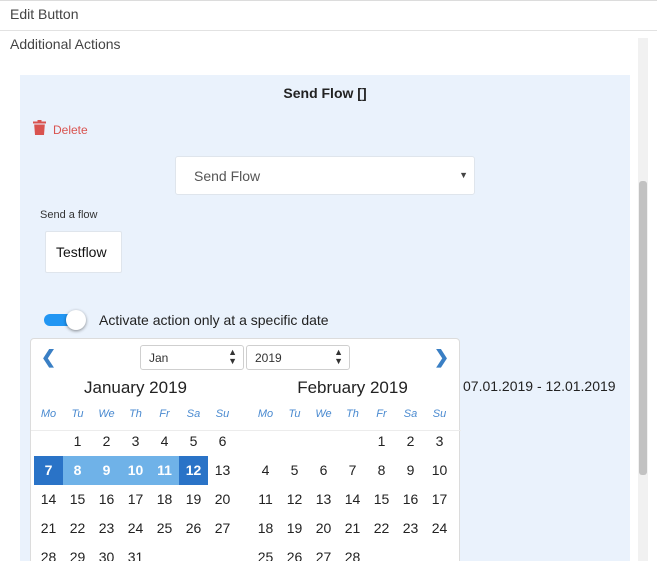 This screenshot has height=561, width=657. I want to click on action-type-value: Send Flow, so click(227, 176).